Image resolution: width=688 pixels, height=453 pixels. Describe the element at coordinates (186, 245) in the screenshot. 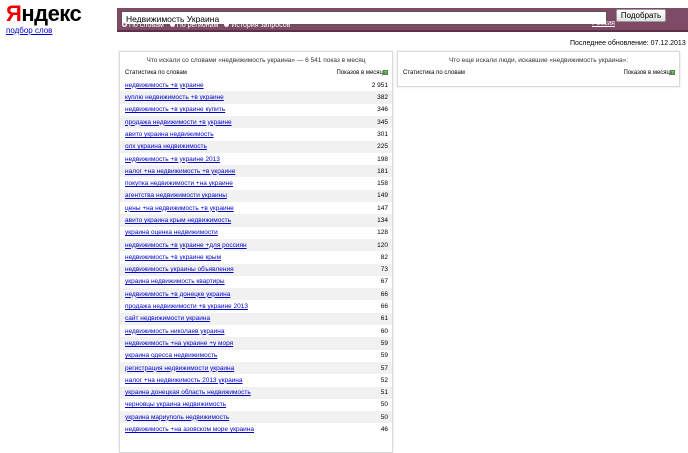

I see `query-link: недвижимость +в украине +для россиян` at that location.